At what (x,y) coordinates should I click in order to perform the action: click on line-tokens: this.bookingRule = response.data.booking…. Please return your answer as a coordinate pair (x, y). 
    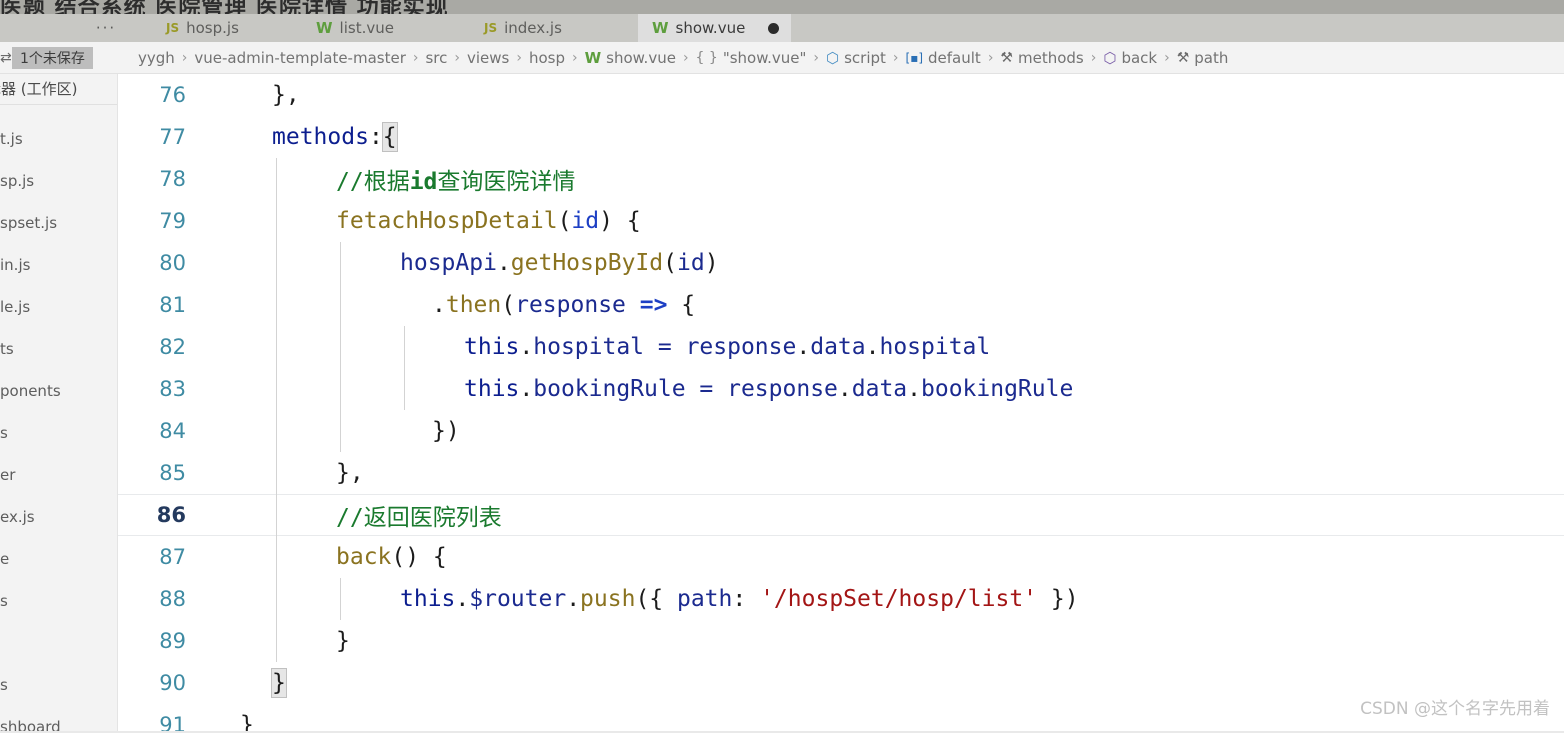
    Looking at the image, I should click on (640, 389).